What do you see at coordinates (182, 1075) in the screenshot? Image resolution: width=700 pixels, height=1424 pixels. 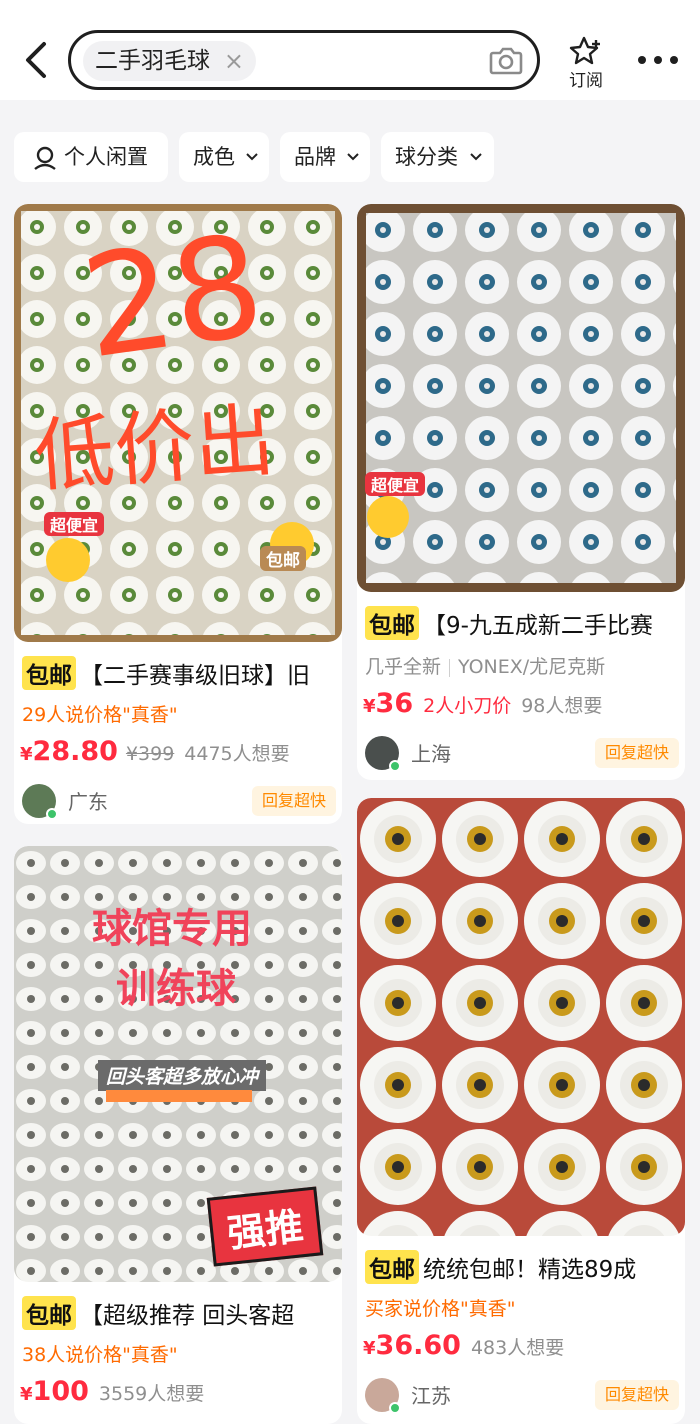 I see `photo-banner: 回头客超多放心冲` at bounding box center [182, 1075].